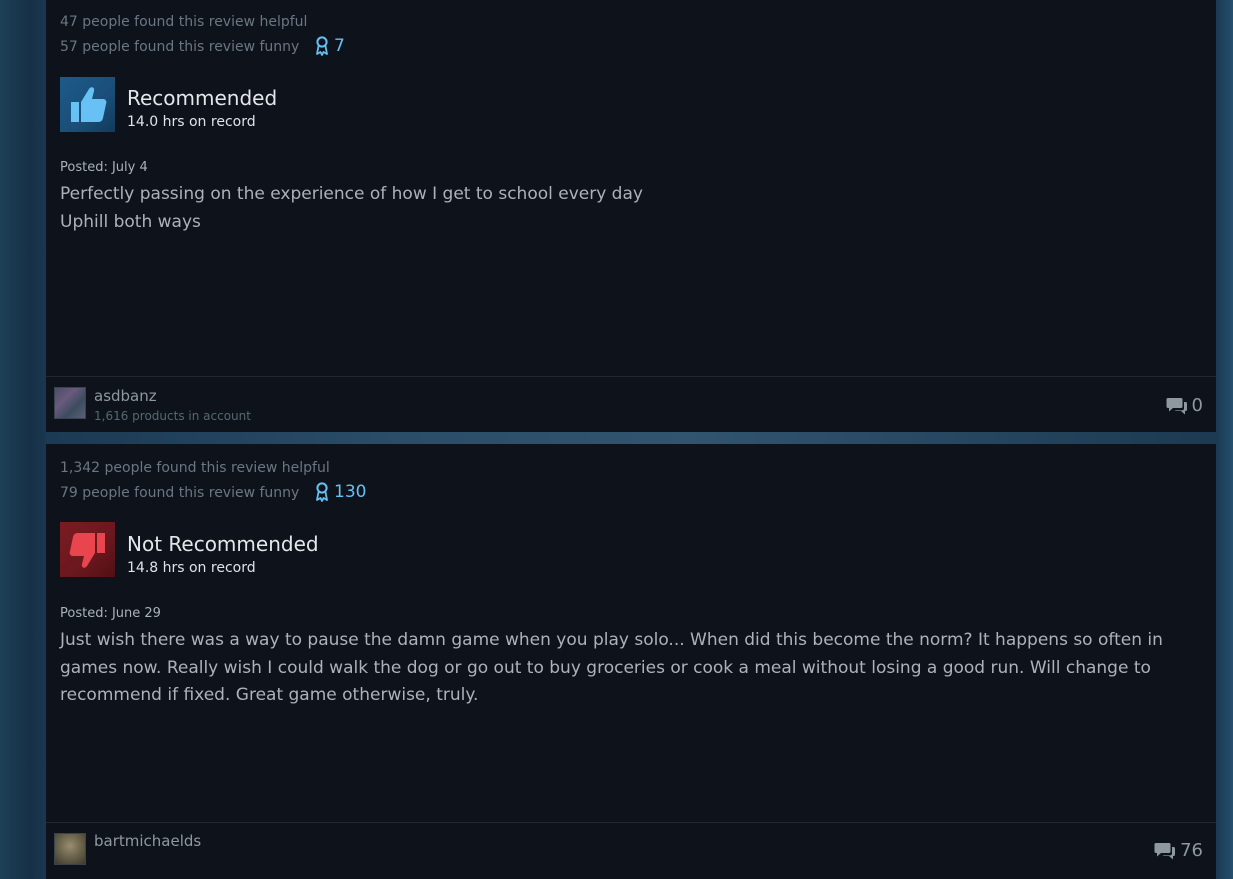 The width and height of the screenshot is (1233, 879). I want to click on posted-date: Posted: July 4, so click(104, 167).